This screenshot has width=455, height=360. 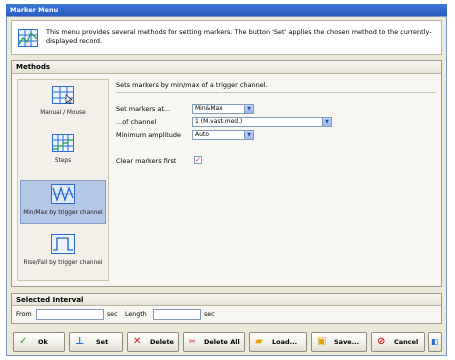 What do you see at coordinates (146, 161) in the screenshot?
I see `clear-markers-label: Clear markers first` at bounding box center [146, 161].